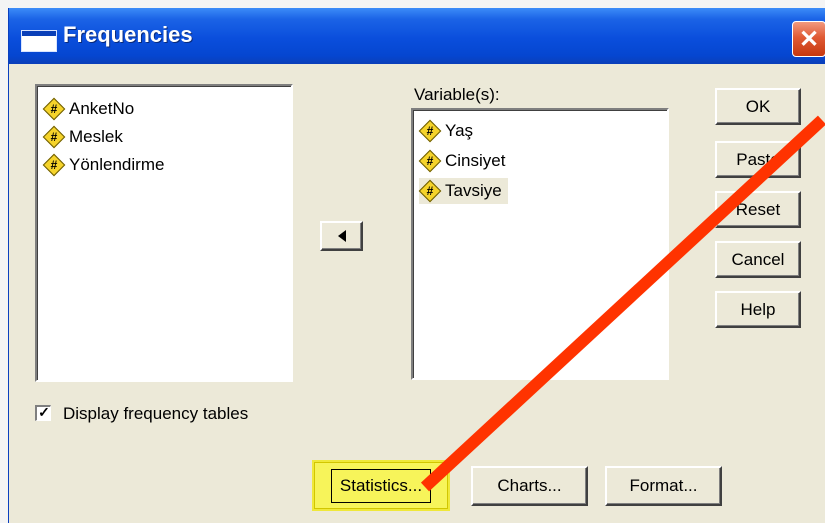 The height and width of the screenshot is (523, 825). I want to click on help-button: Help, so click(758, 309).